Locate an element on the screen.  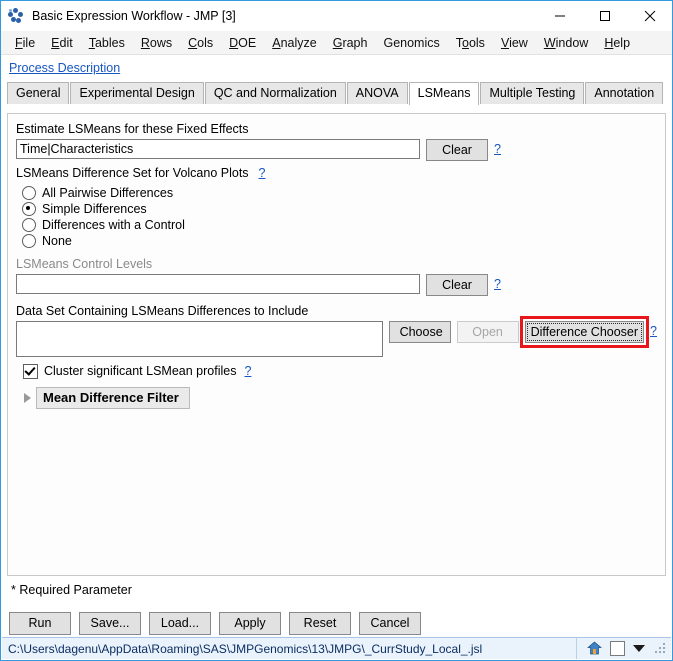
open-button: Open is located at coordinates (487, 332).